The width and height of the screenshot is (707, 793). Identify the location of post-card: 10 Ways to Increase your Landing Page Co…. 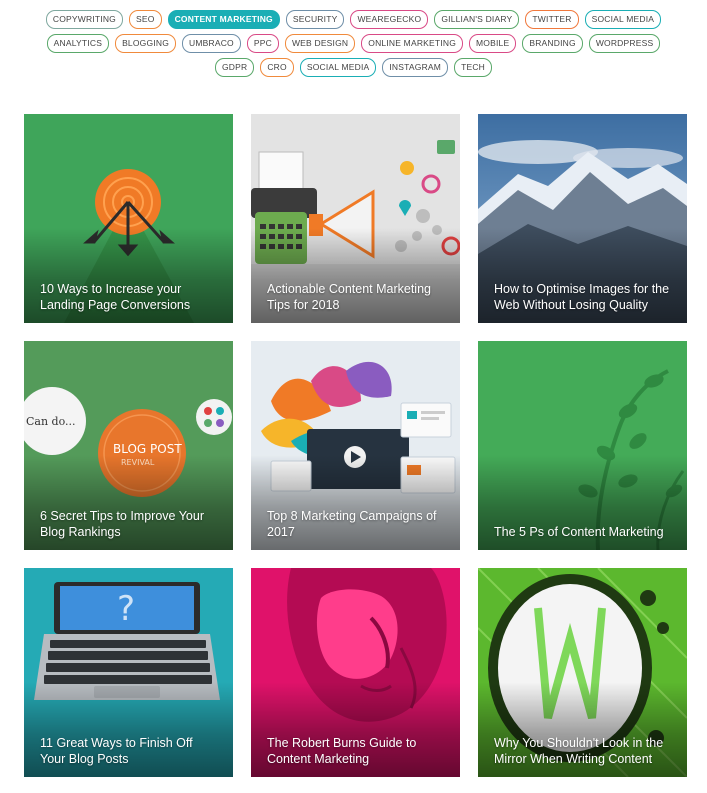
(128, 218).